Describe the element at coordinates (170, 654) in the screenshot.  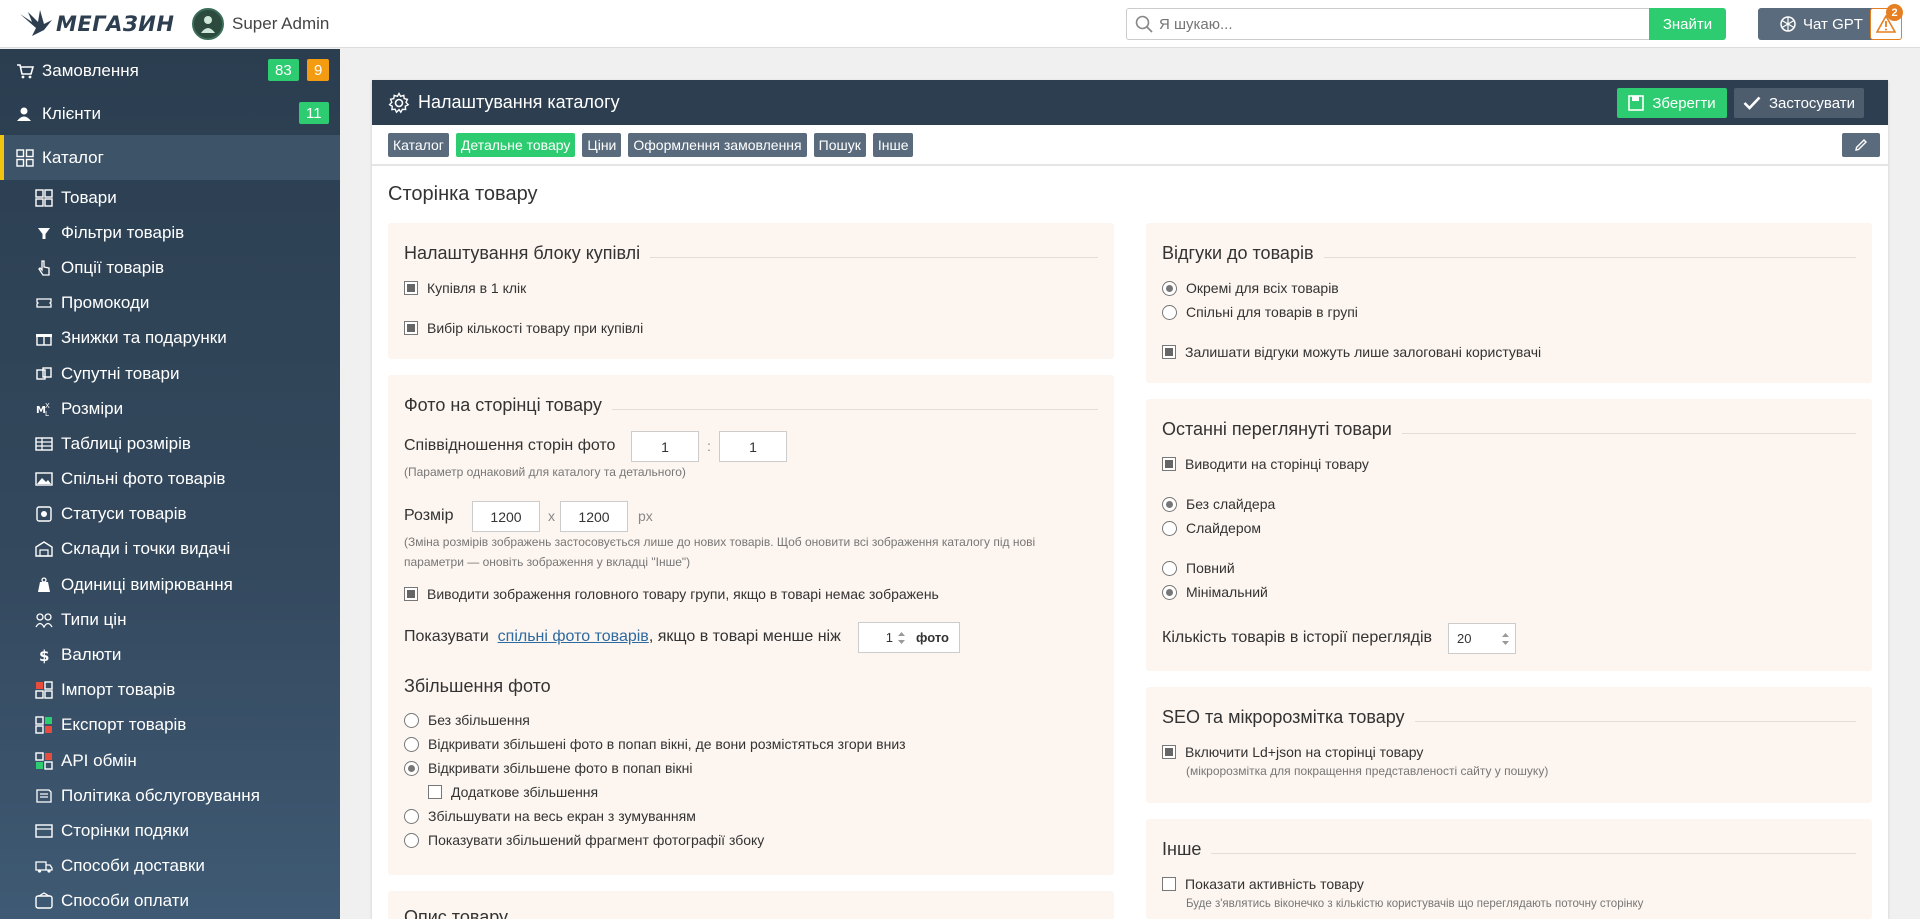
I see `sidebar-subitem: $ Валюти` at that location.